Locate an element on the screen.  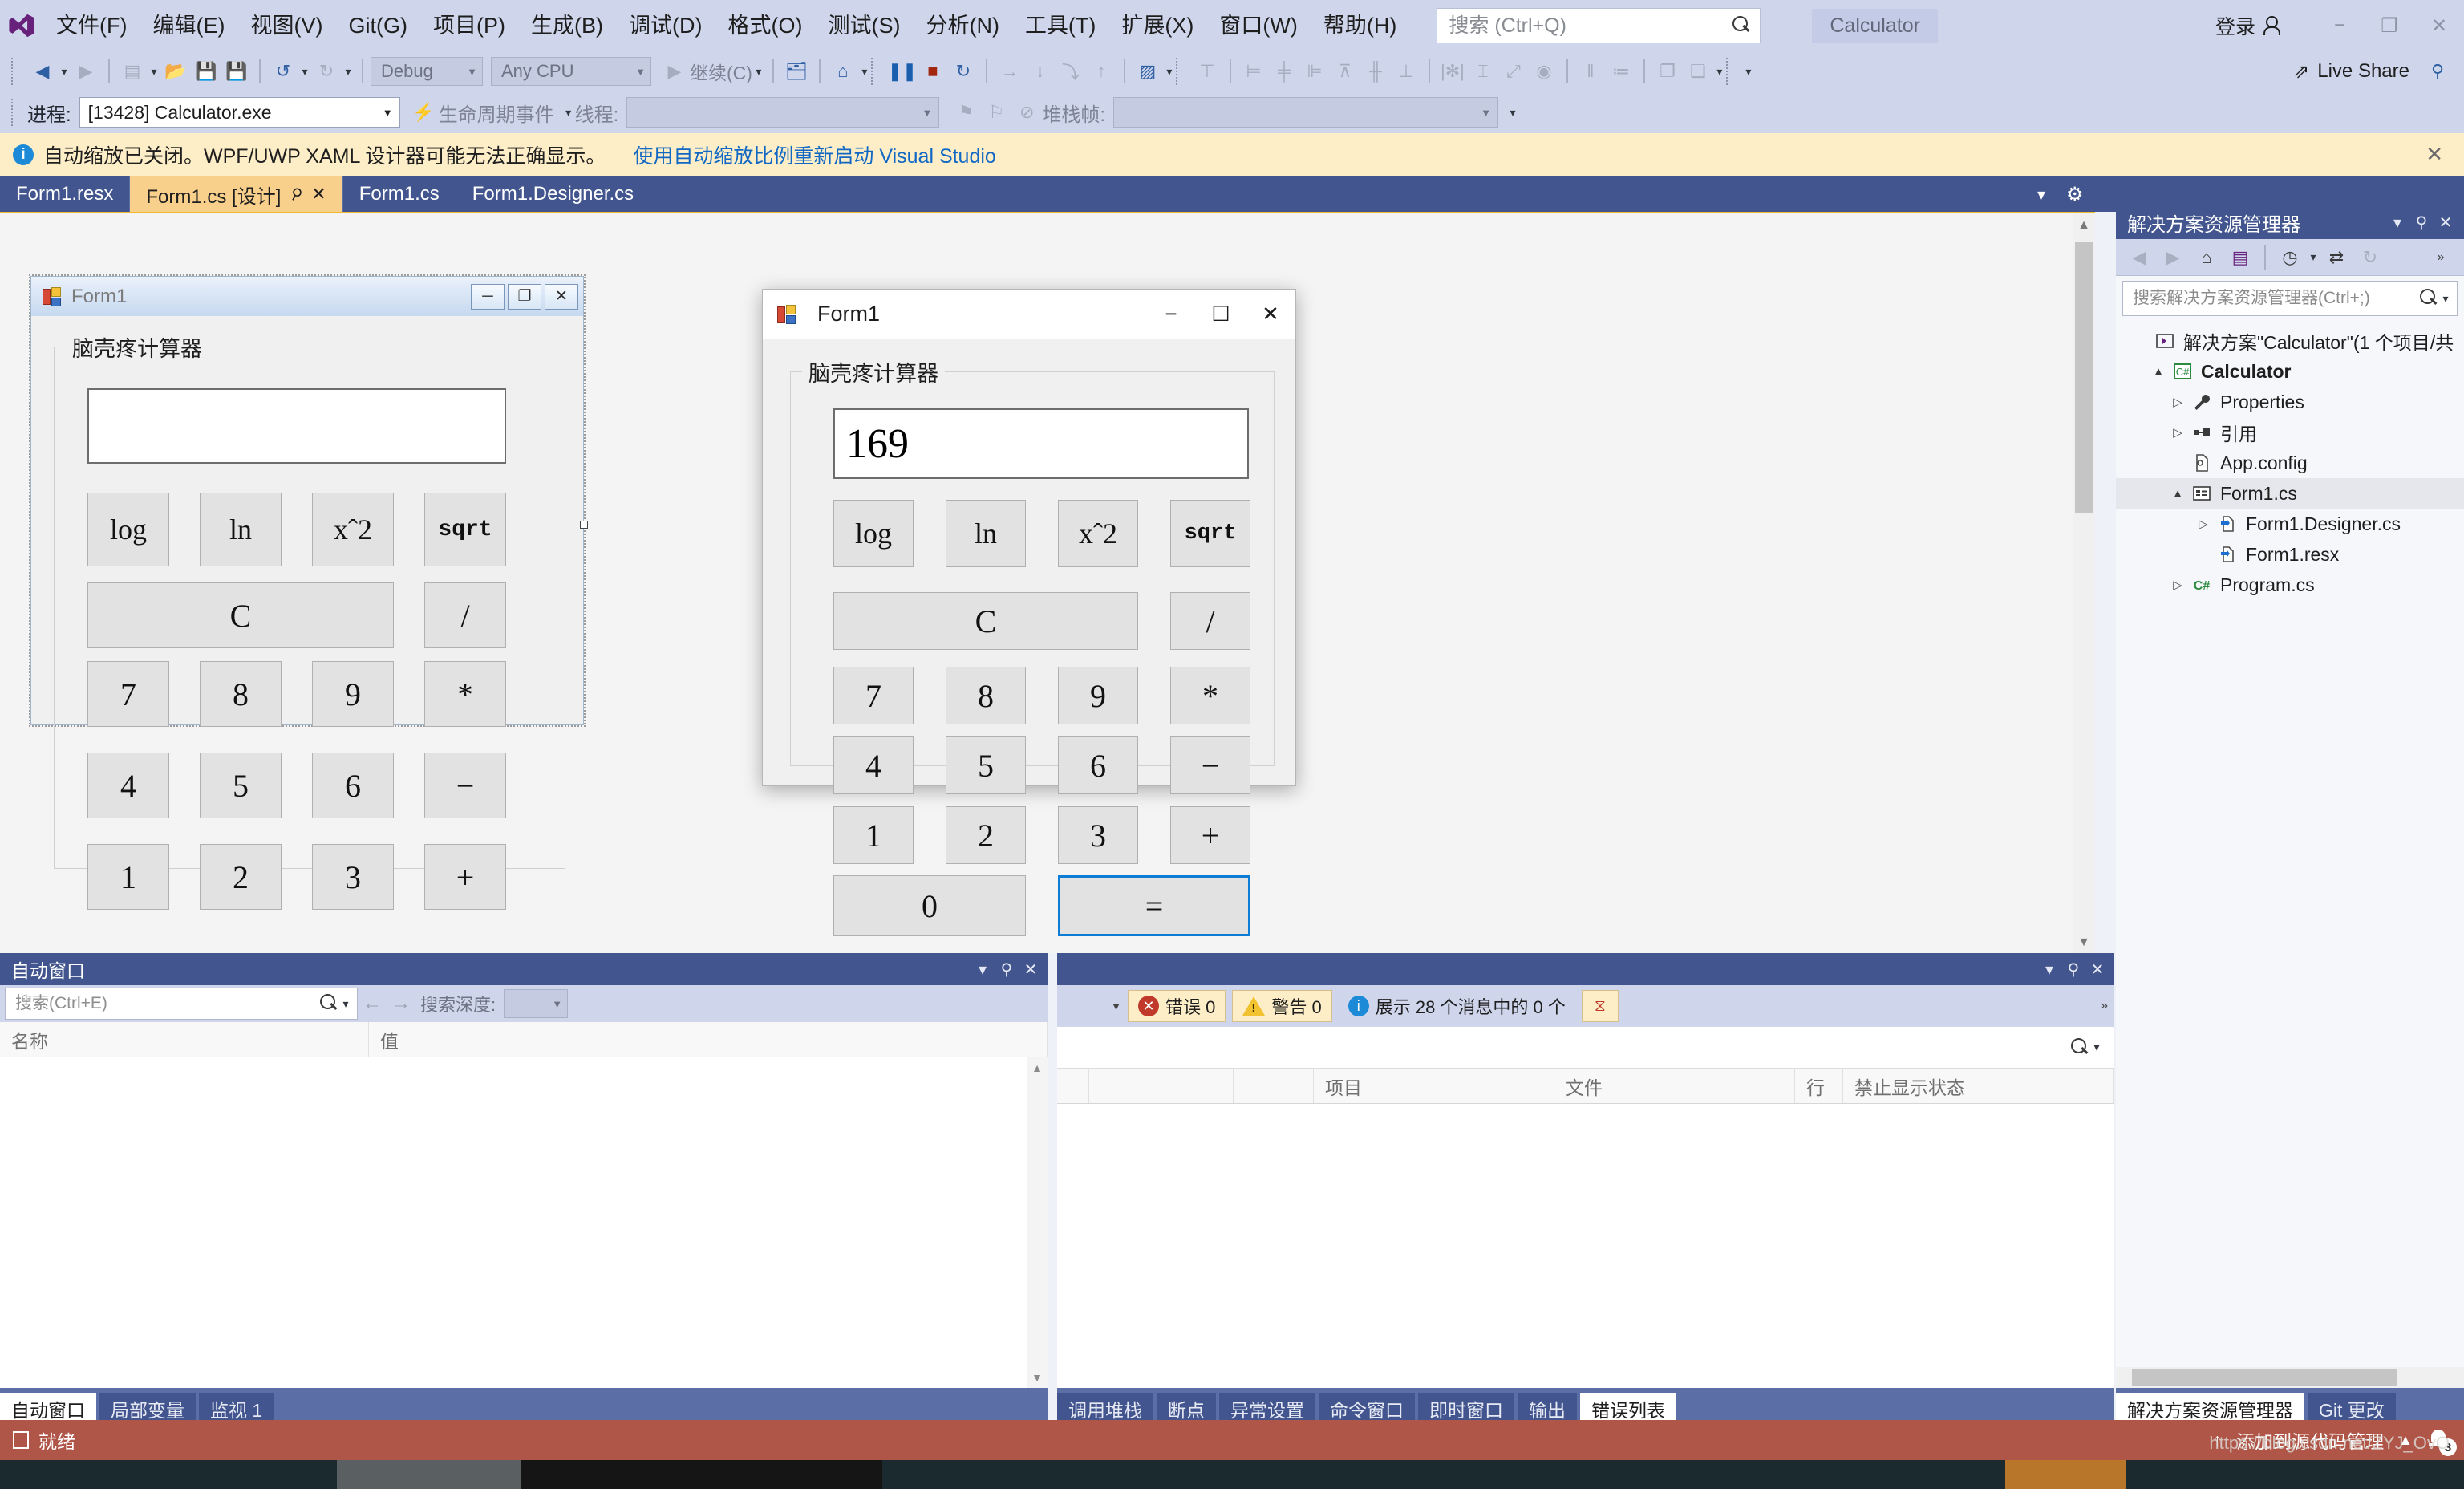
autos-search-box: ▾ is located at coordinates (181, 1004).